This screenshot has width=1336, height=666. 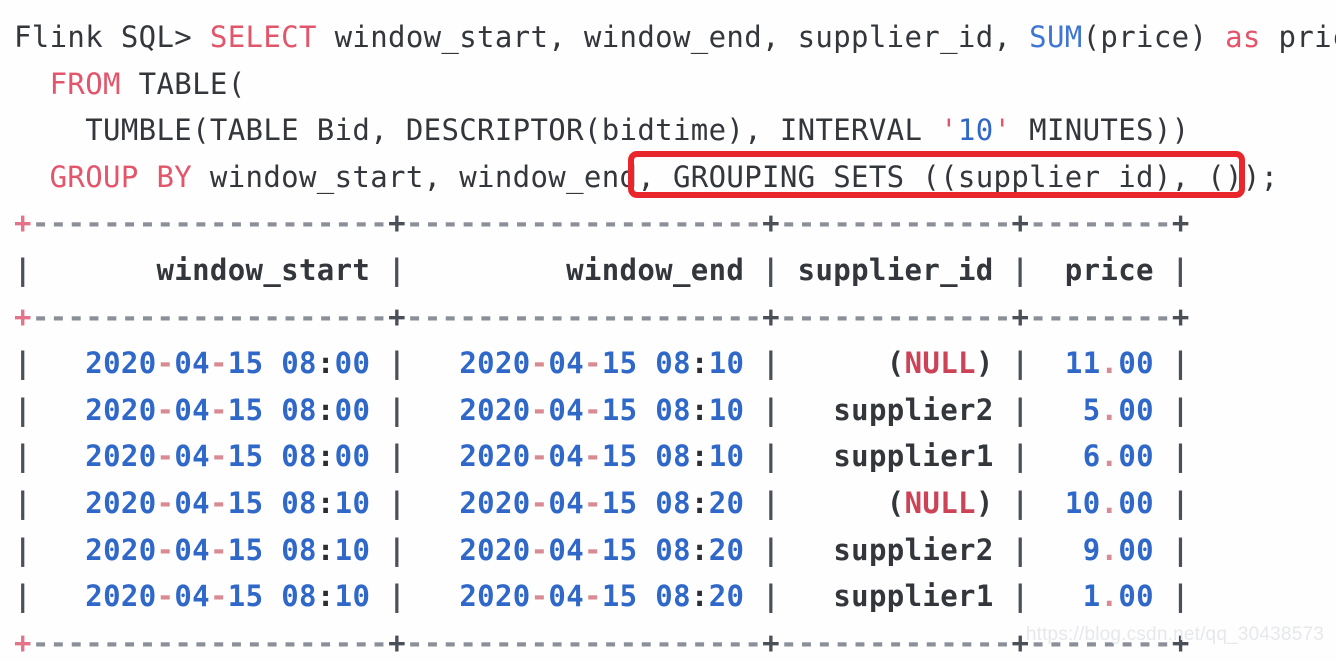 What do you see at coordinates (227, 596) in the screenshot?
I see `cell-window-start: 2020-04-15 08:10` at bounding box center [227, 596].